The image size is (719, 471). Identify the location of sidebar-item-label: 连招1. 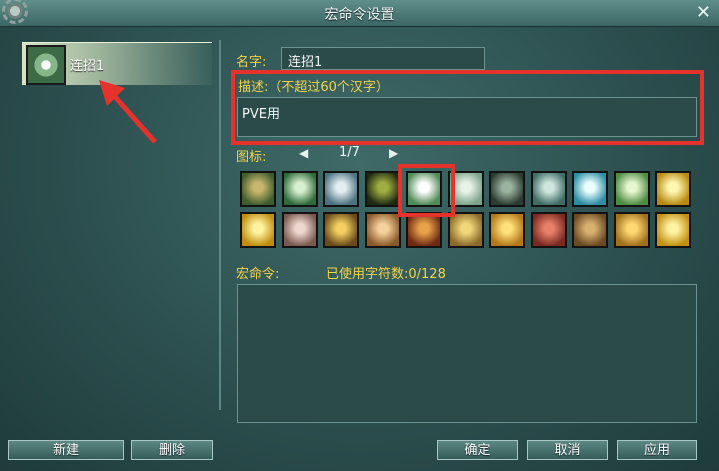
(87, 66).